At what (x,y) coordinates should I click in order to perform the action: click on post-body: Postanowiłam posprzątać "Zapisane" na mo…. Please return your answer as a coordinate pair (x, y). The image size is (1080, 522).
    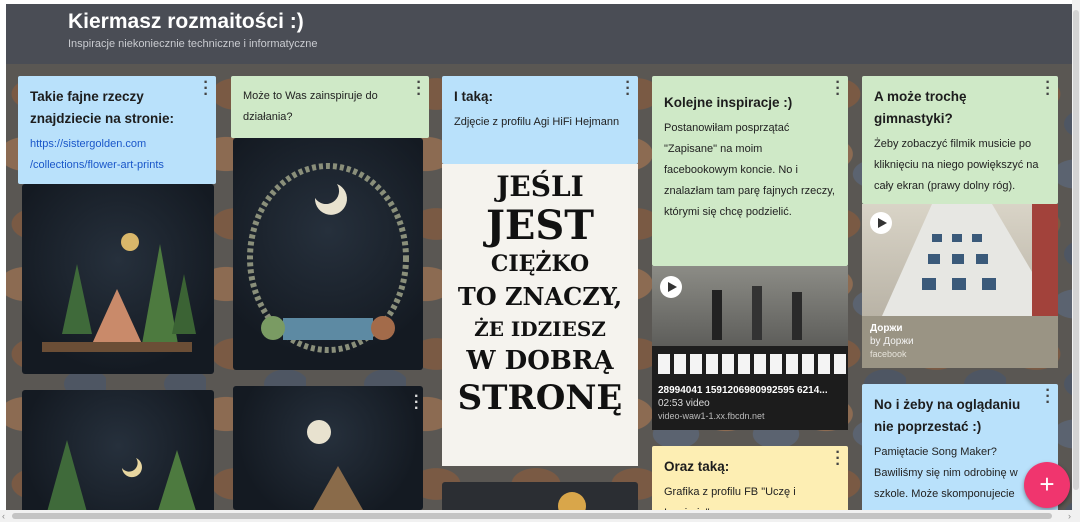
    Looking at the image, I should click on (749, 170).